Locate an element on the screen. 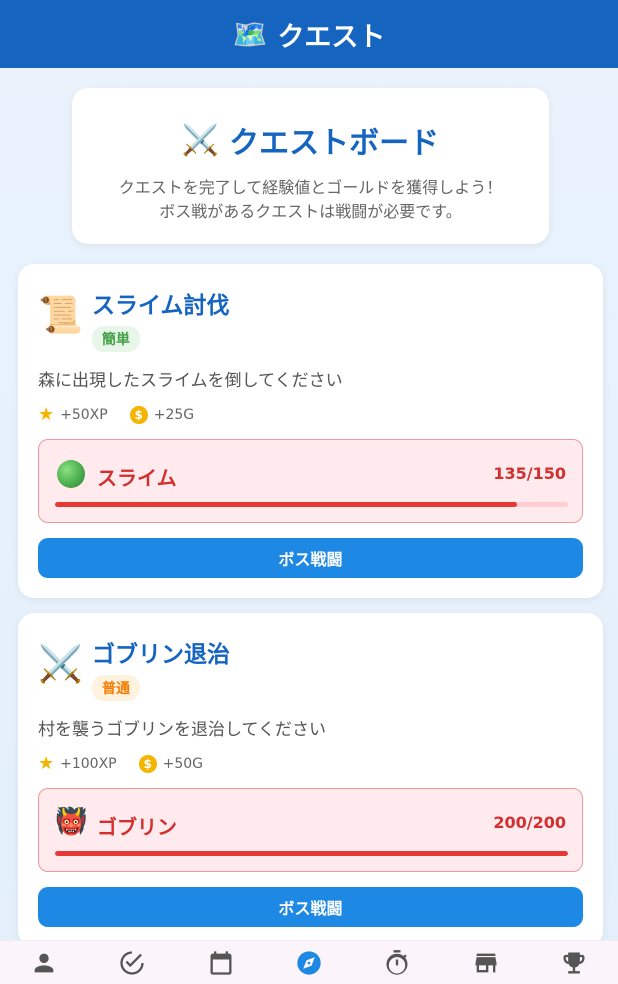 This screenshot has height=984, width=618. nav-tasks is located at coordinates (132, 963).